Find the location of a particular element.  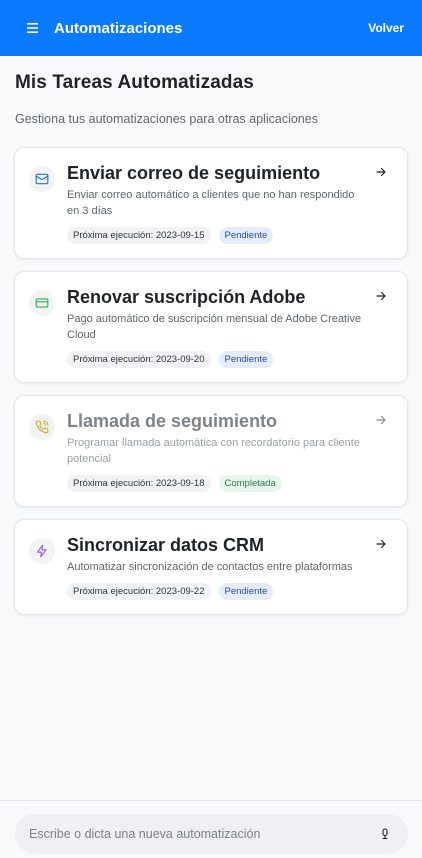

task-title: Llamada de seguimiento is located at coordinates (172, 421).